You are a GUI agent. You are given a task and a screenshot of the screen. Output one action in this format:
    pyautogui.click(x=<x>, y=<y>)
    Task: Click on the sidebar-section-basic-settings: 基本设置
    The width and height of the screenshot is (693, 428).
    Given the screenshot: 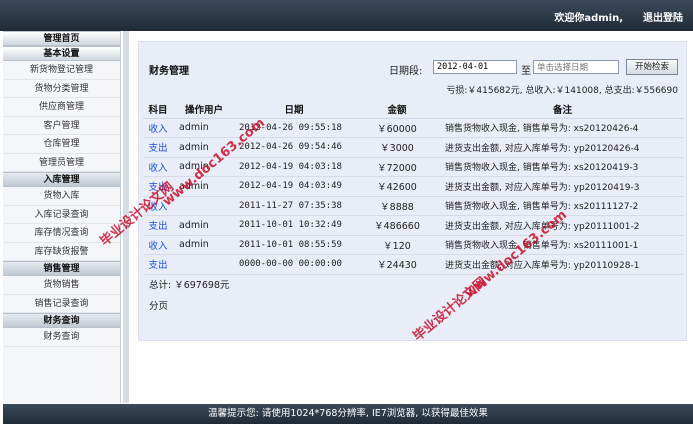 What is the action you would take?
    pyautogui.click(x=61, y=53)
    